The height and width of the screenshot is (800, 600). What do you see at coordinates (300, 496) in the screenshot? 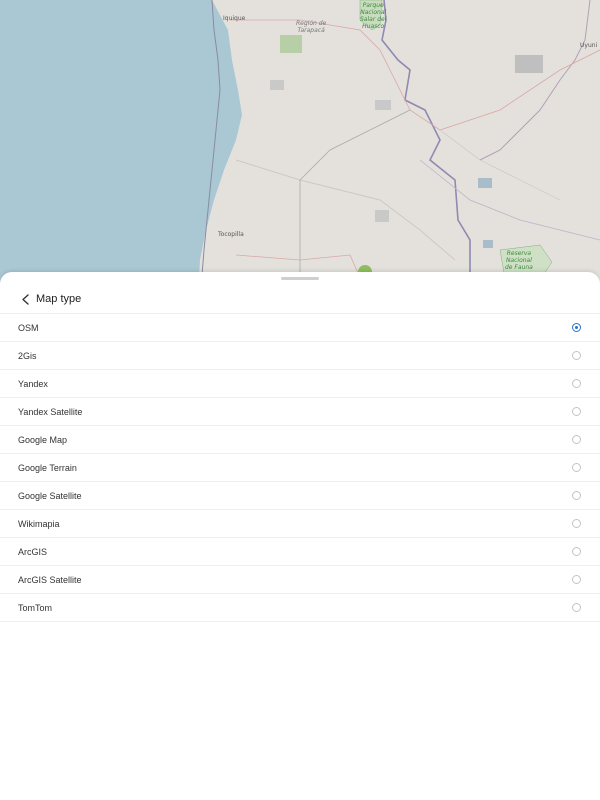
I see `map-type-option-google-satellite: Google Satellite` at bounding box center [300, 496].